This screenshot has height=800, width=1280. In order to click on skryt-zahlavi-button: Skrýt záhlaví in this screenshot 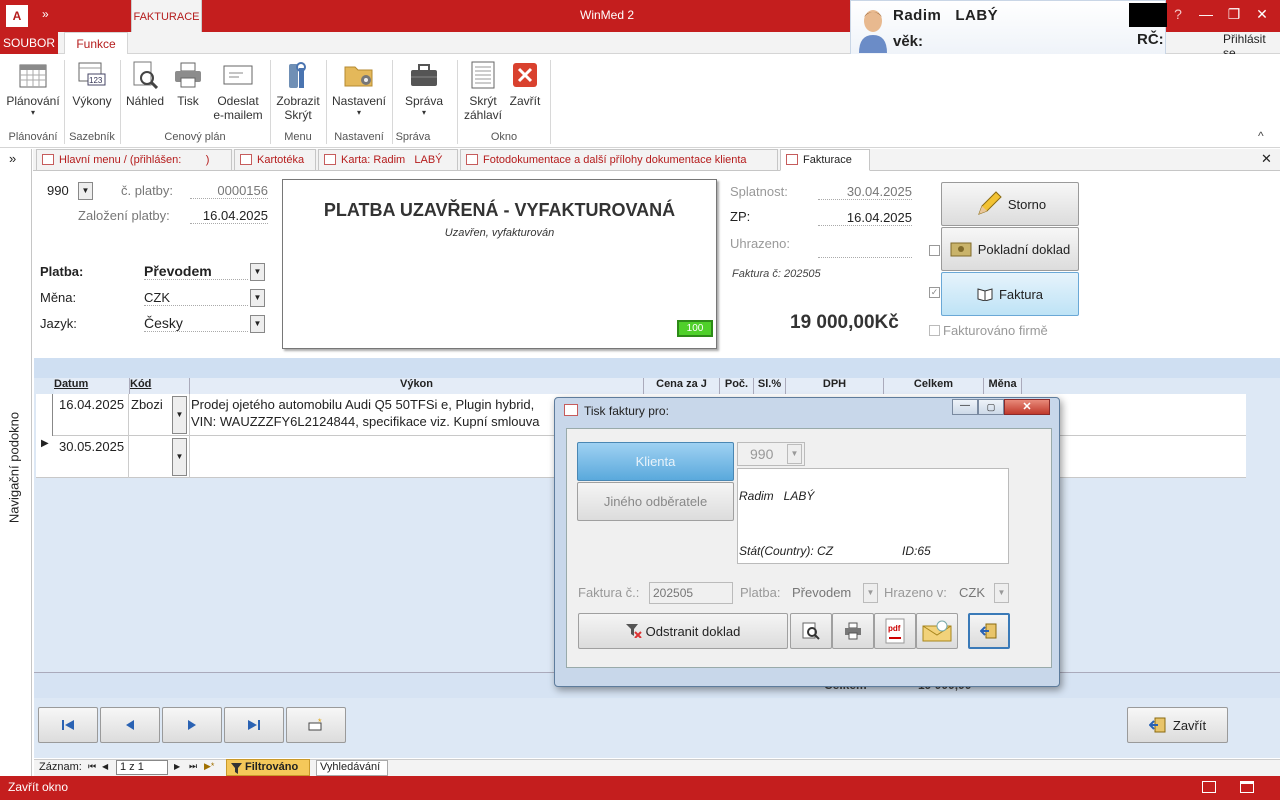, I will do `click(483, 91)`.